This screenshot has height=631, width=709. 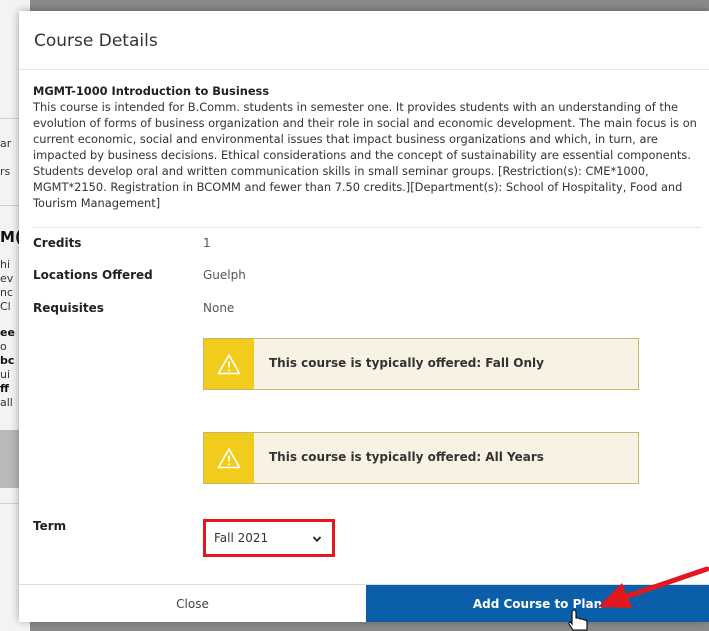 I want to click on credits-value: 1, so click(x=207, y=243).